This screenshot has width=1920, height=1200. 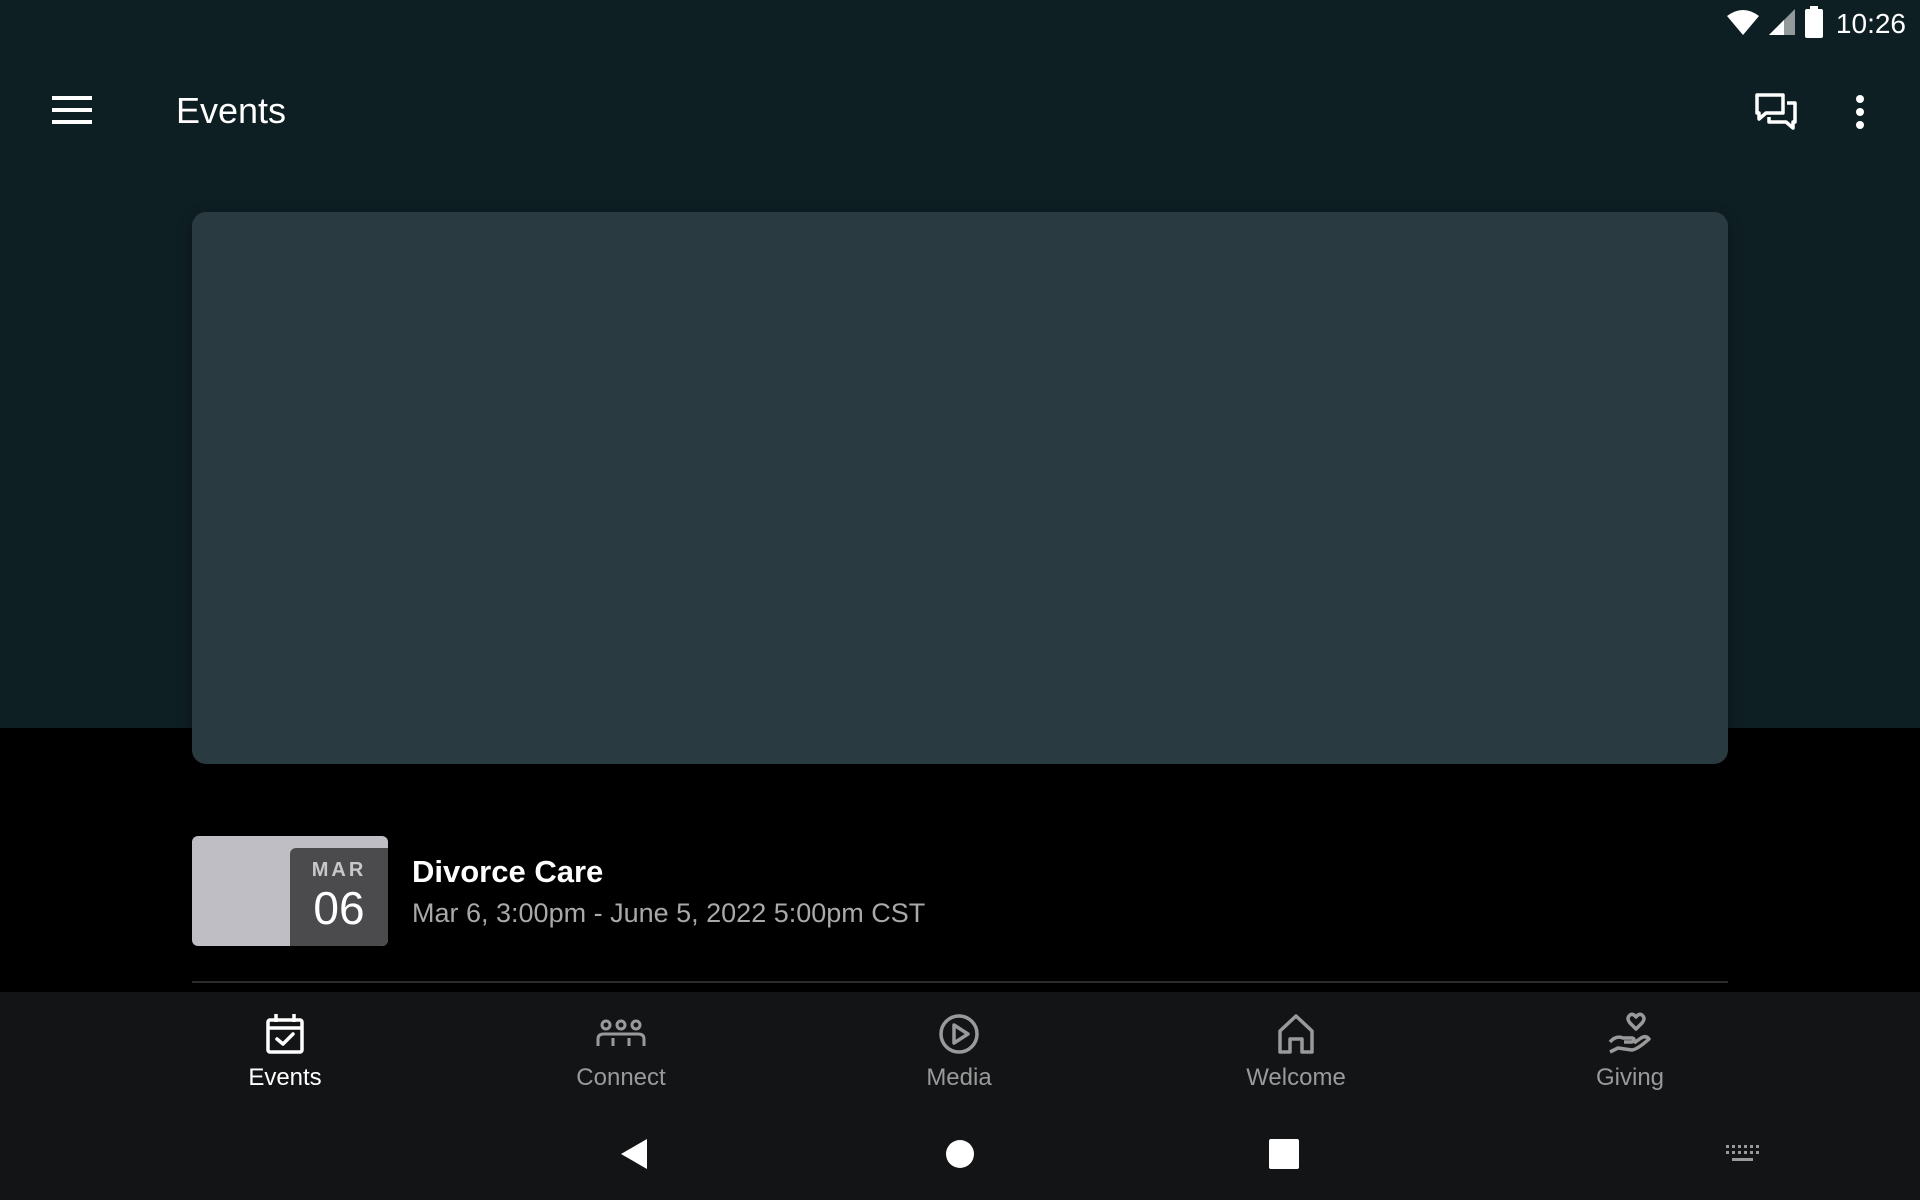 I want to click on event-title: Divorce Care, so click(x=508, y=871).